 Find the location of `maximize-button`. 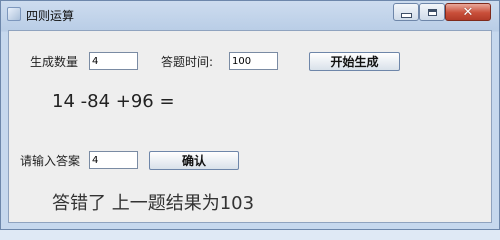

maximize-button is located at coordinates (432, 12).